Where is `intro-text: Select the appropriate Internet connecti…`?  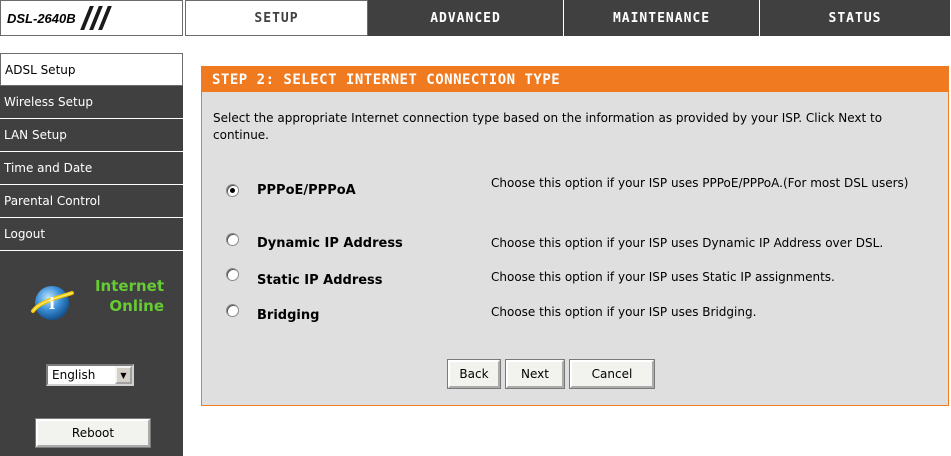
intro-text: Select the appropriate Internet connecti… is located at coordinates (548, 126).